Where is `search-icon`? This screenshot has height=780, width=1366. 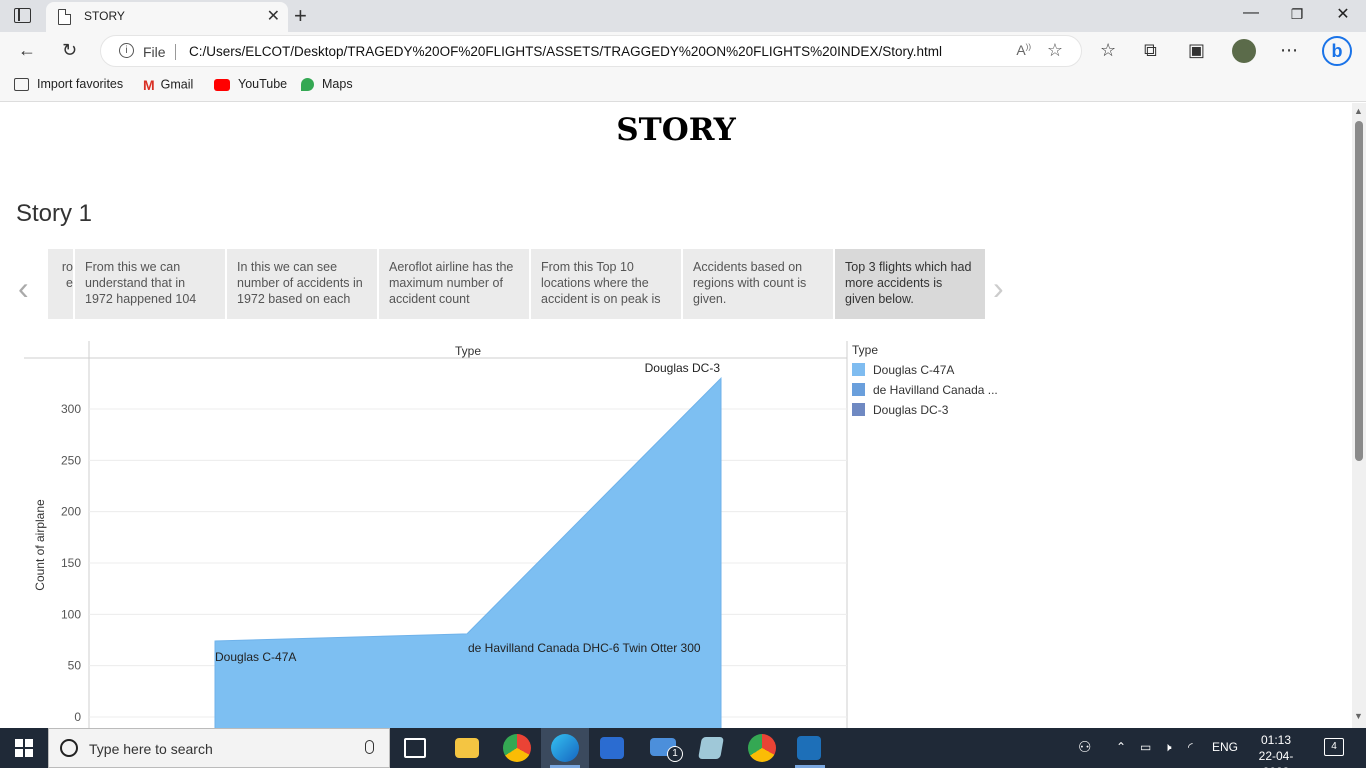
search-icon is located at coordinates (69, 748).